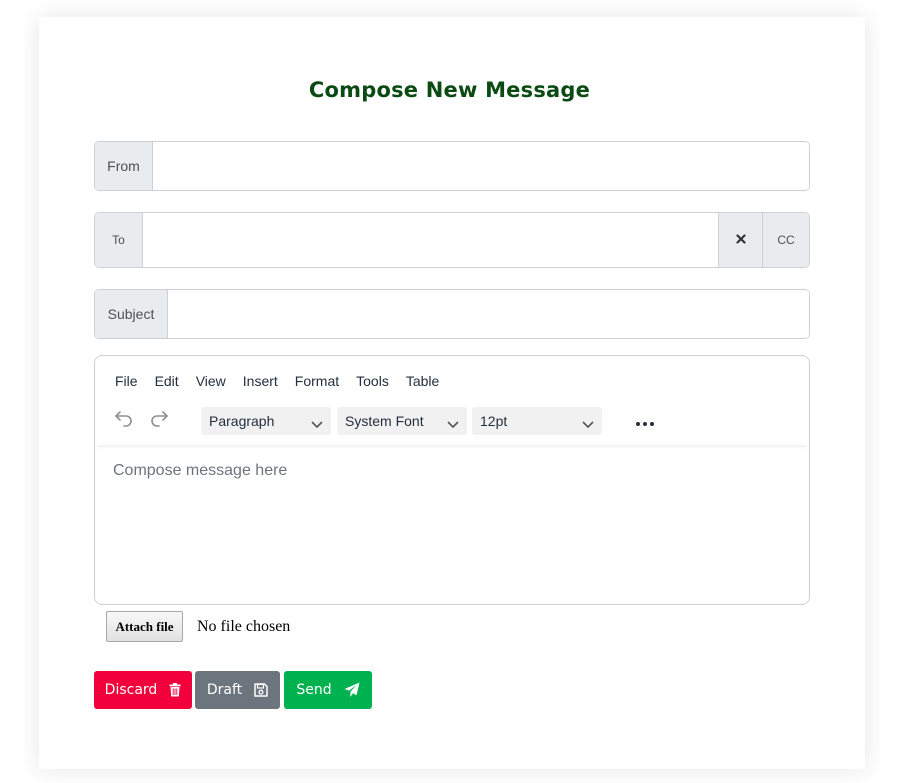  I want to click on redo-button, so click(159, 420).